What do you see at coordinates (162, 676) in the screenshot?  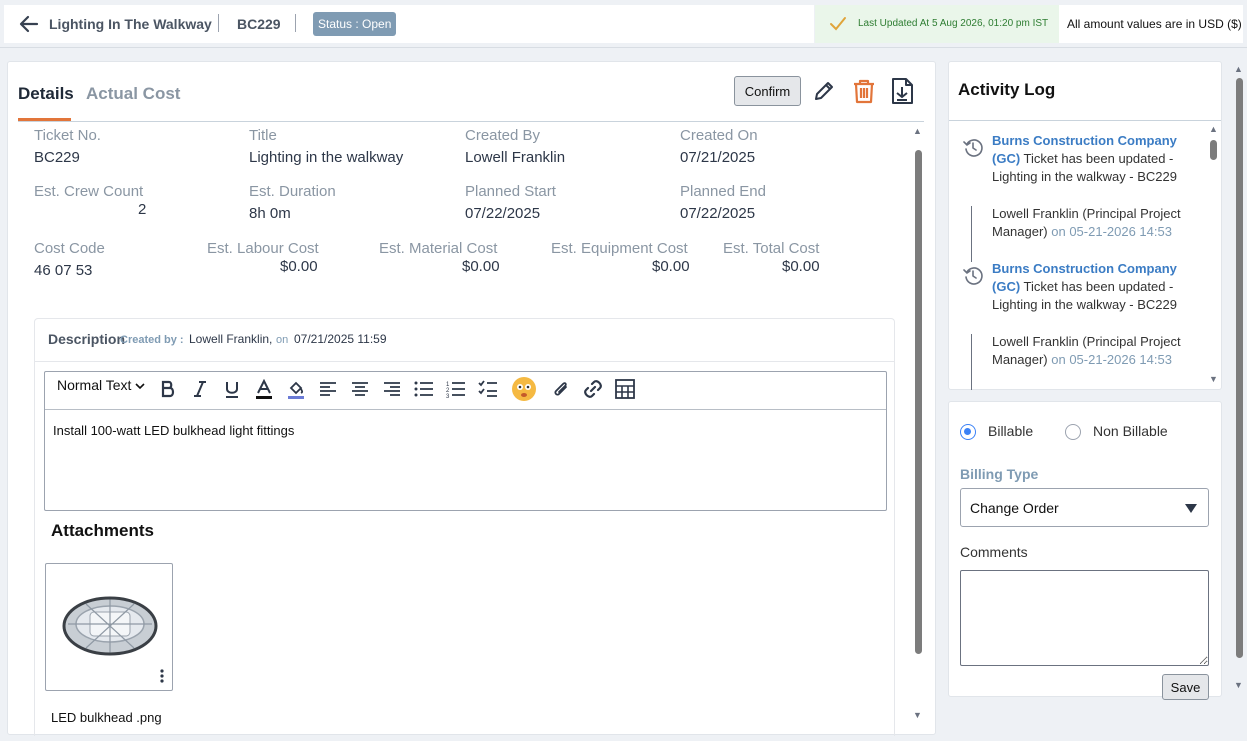 I see `more-options-icon` at bounding box center [162, 676].